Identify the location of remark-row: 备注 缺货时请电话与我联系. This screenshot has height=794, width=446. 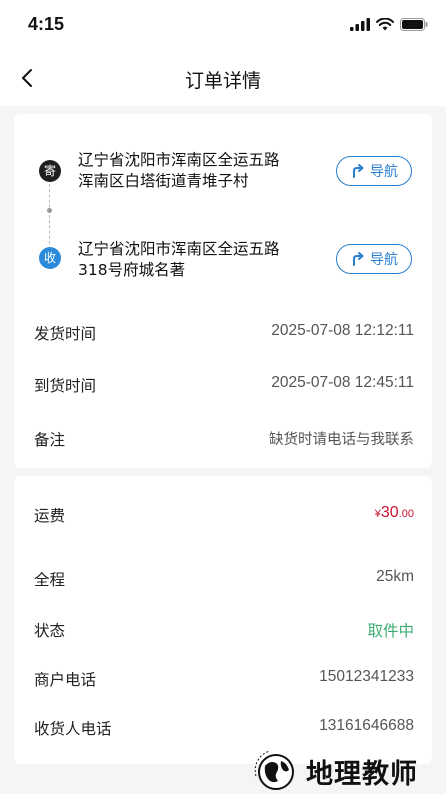
(224, 439).